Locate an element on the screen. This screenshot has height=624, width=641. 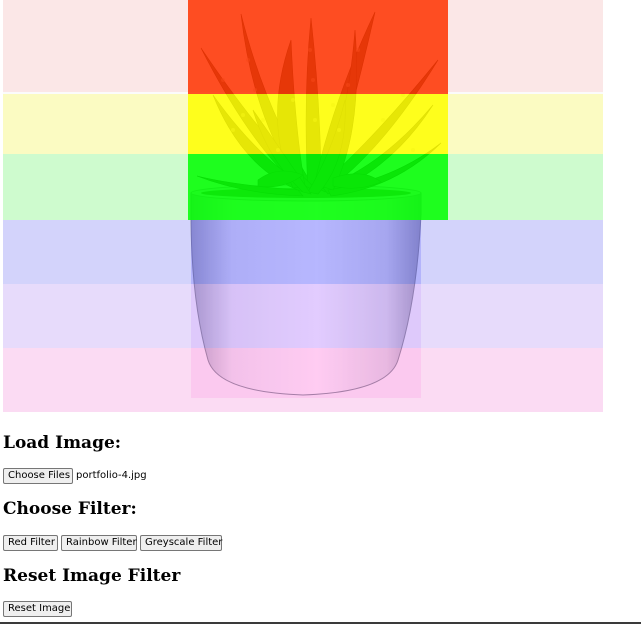
reset-image-button: Reset Image is located at coordinates (37, 609).